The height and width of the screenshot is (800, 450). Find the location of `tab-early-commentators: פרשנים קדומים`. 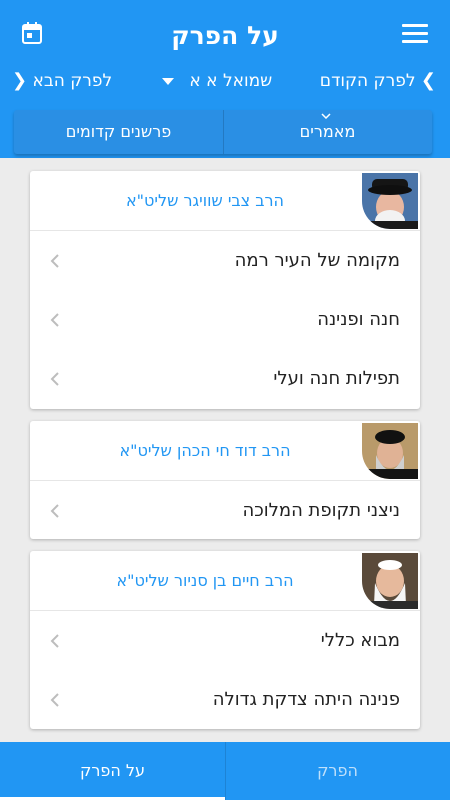

tab-early-commentators: פרשנים קדומים is located at coordinates (118, 132).